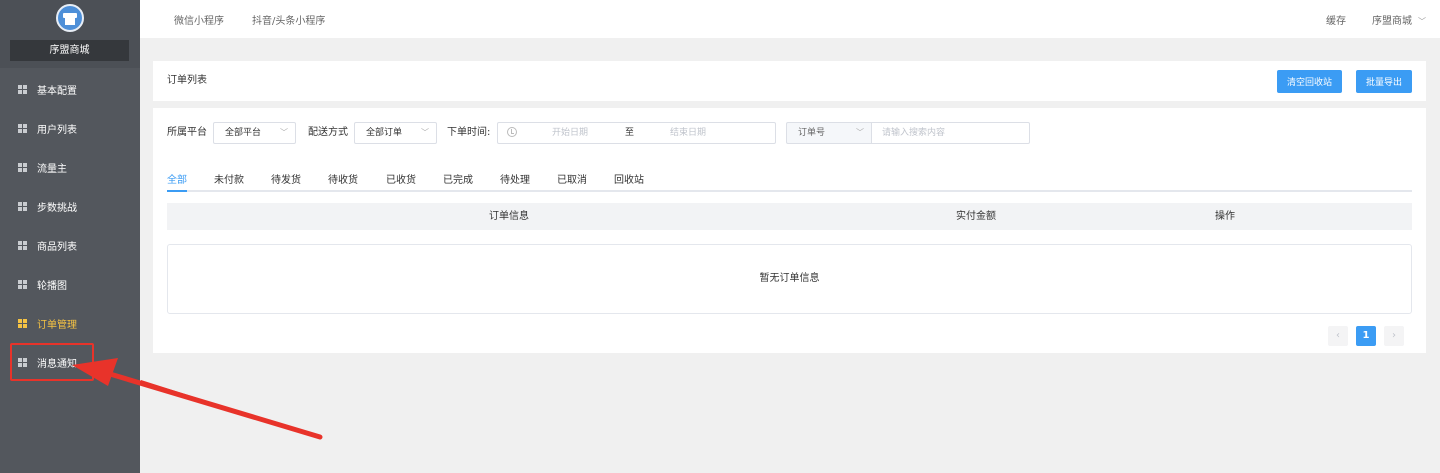 The height and width of the screenshot is (473, 1440). What do you see at coordinates (57, 364) in the screenshot?
I see `sidebar-item-label: 消息通知` at bounding box center [57, 364].